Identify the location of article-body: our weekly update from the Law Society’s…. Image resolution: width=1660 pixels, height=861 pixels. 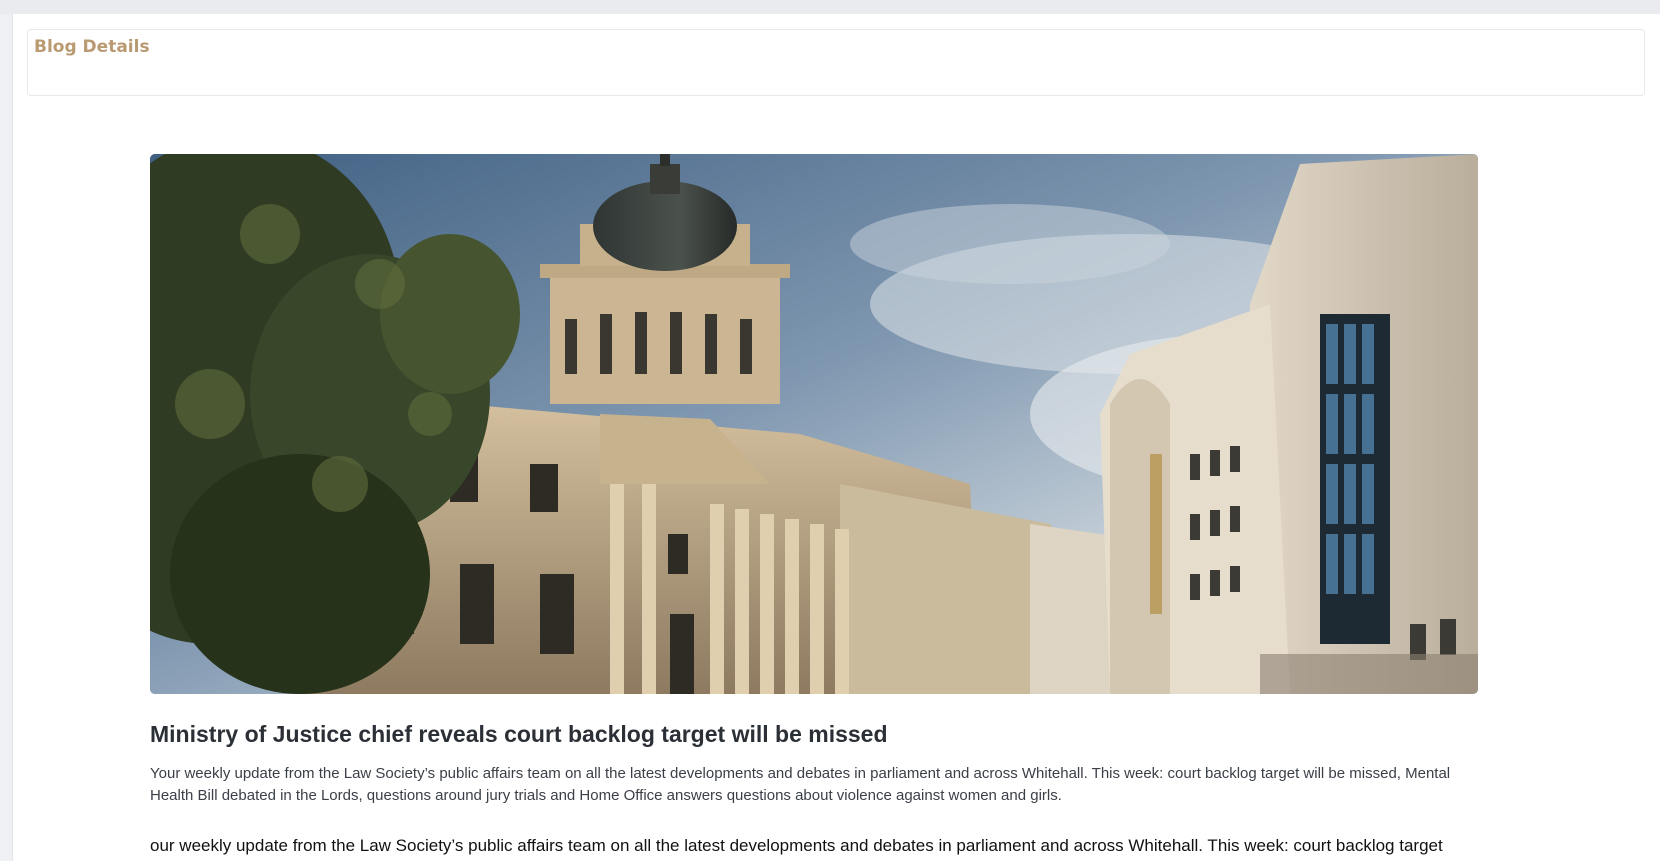
(796, 845).